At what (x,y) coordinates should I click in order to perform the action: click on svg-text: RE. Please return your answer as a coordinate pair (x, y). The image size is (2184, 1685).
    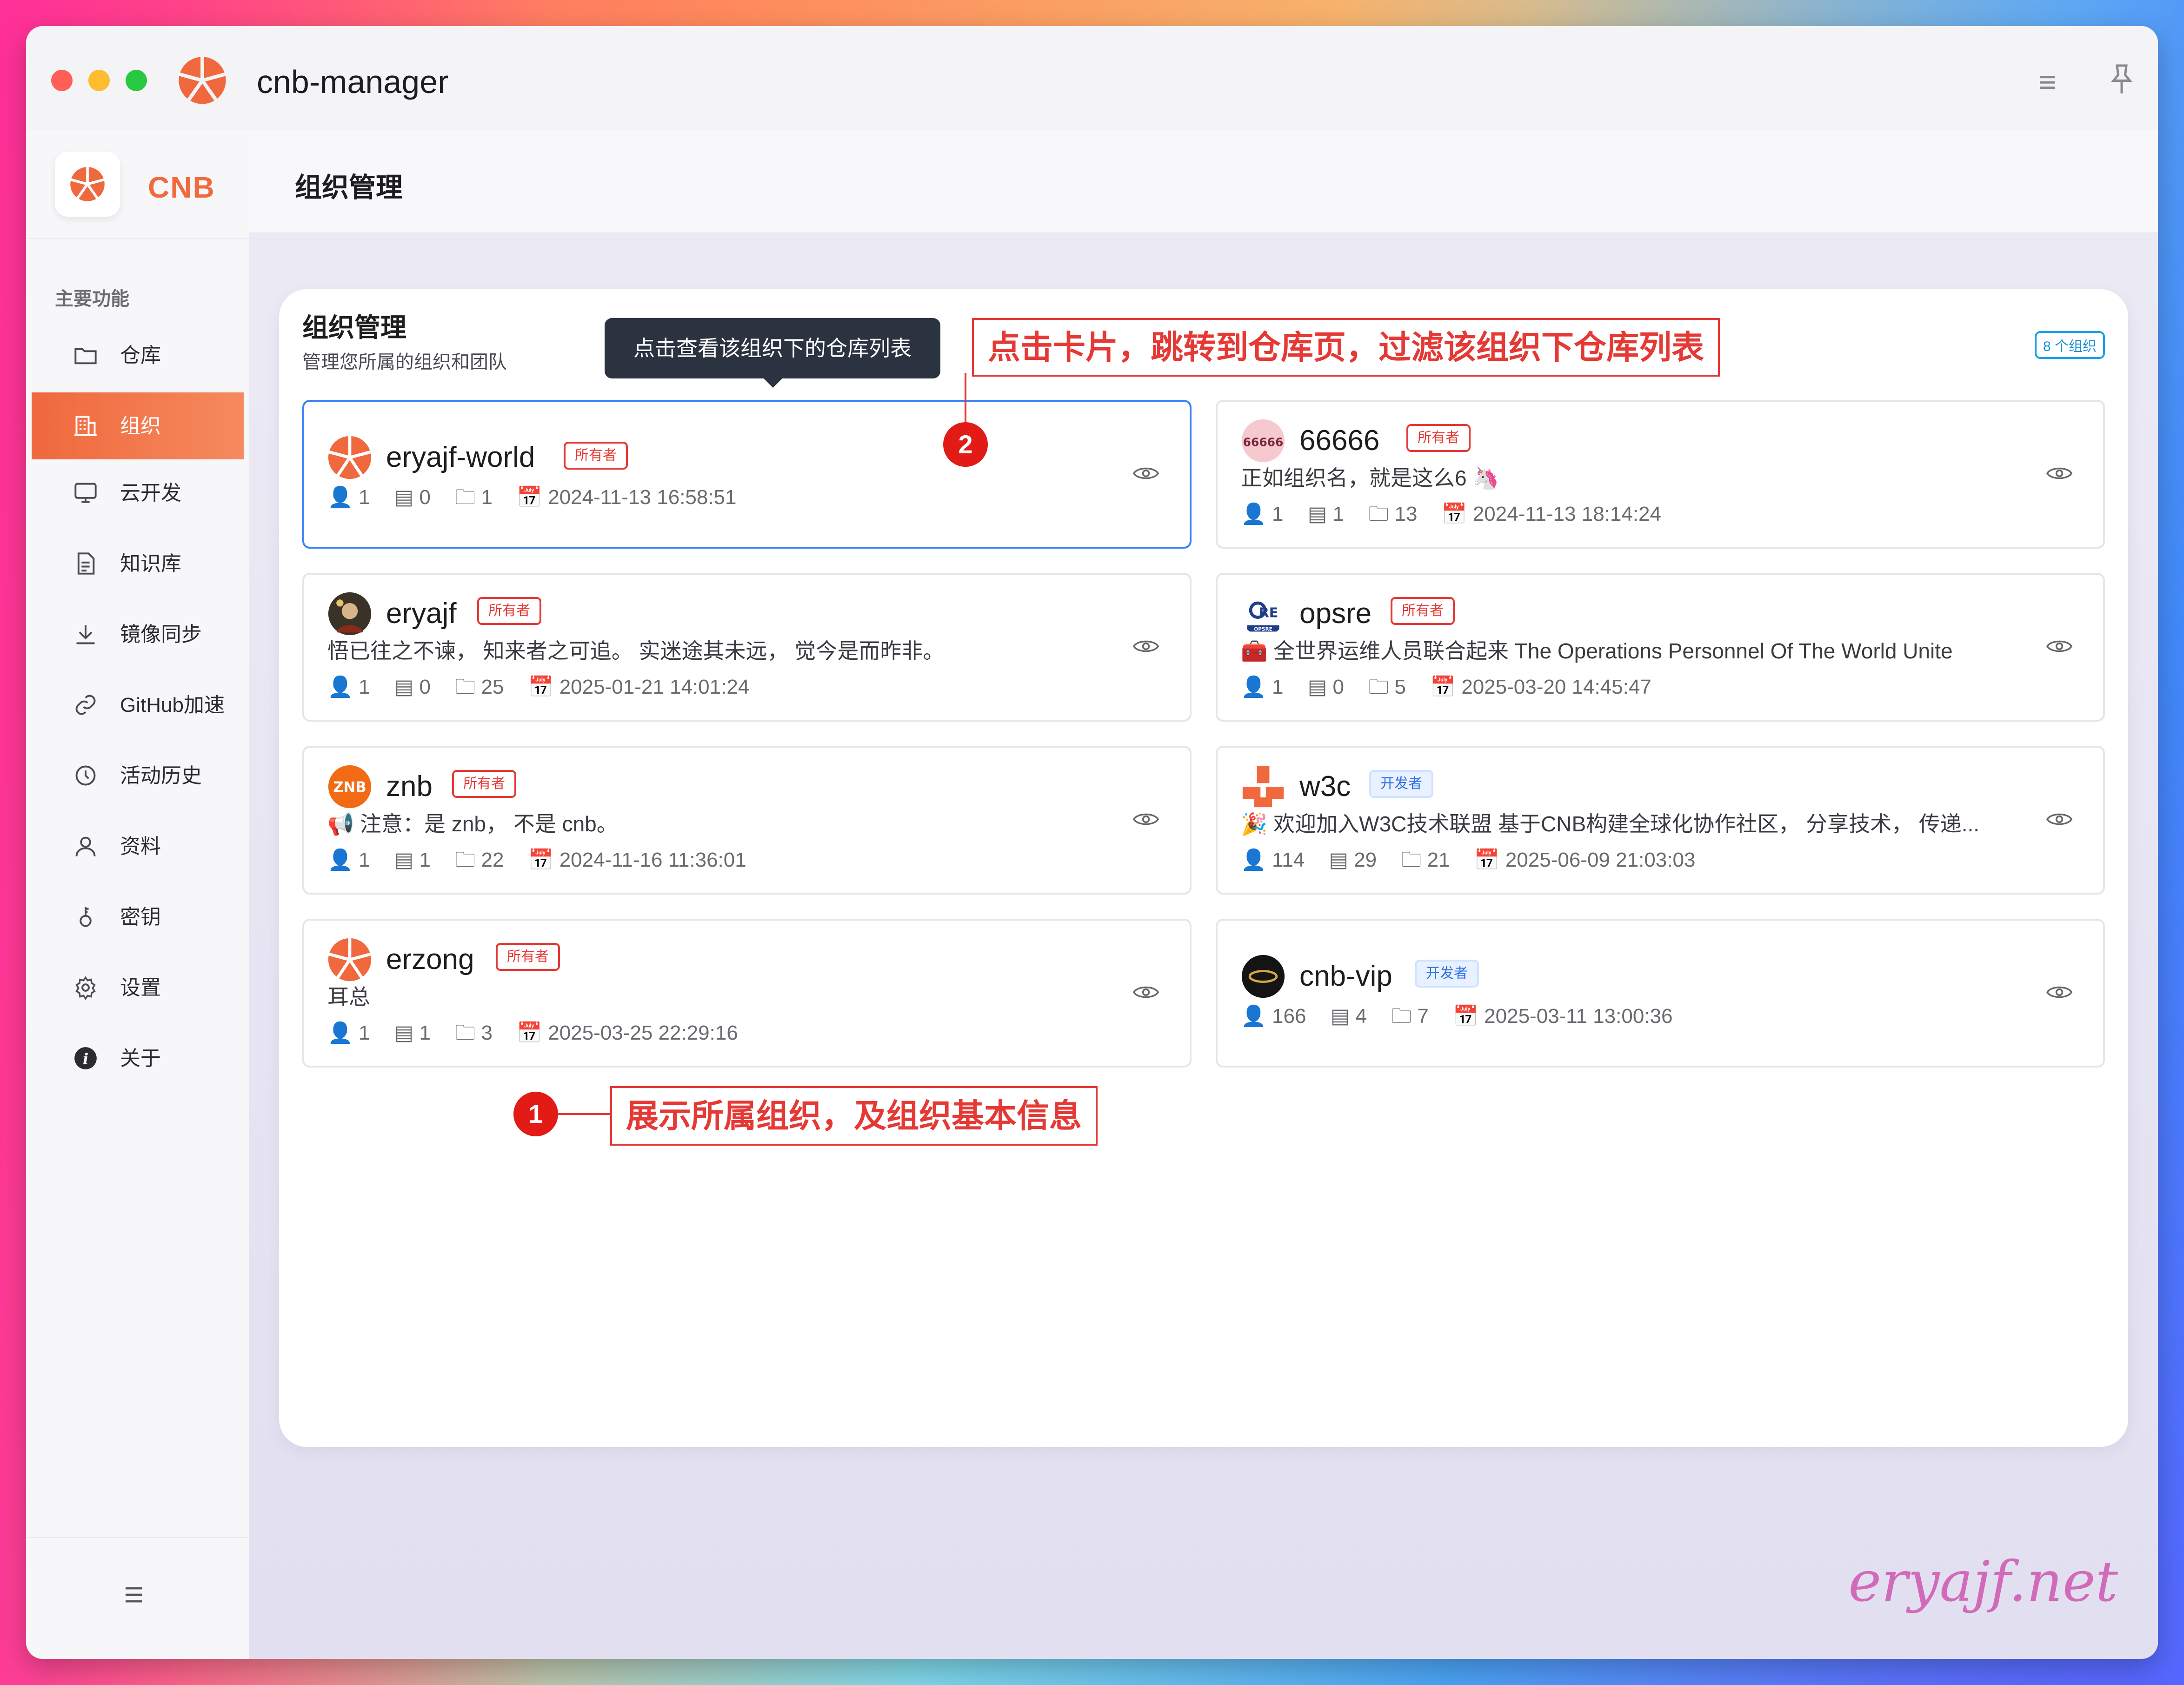
    Looking at the image, I should click on (1268, 613).